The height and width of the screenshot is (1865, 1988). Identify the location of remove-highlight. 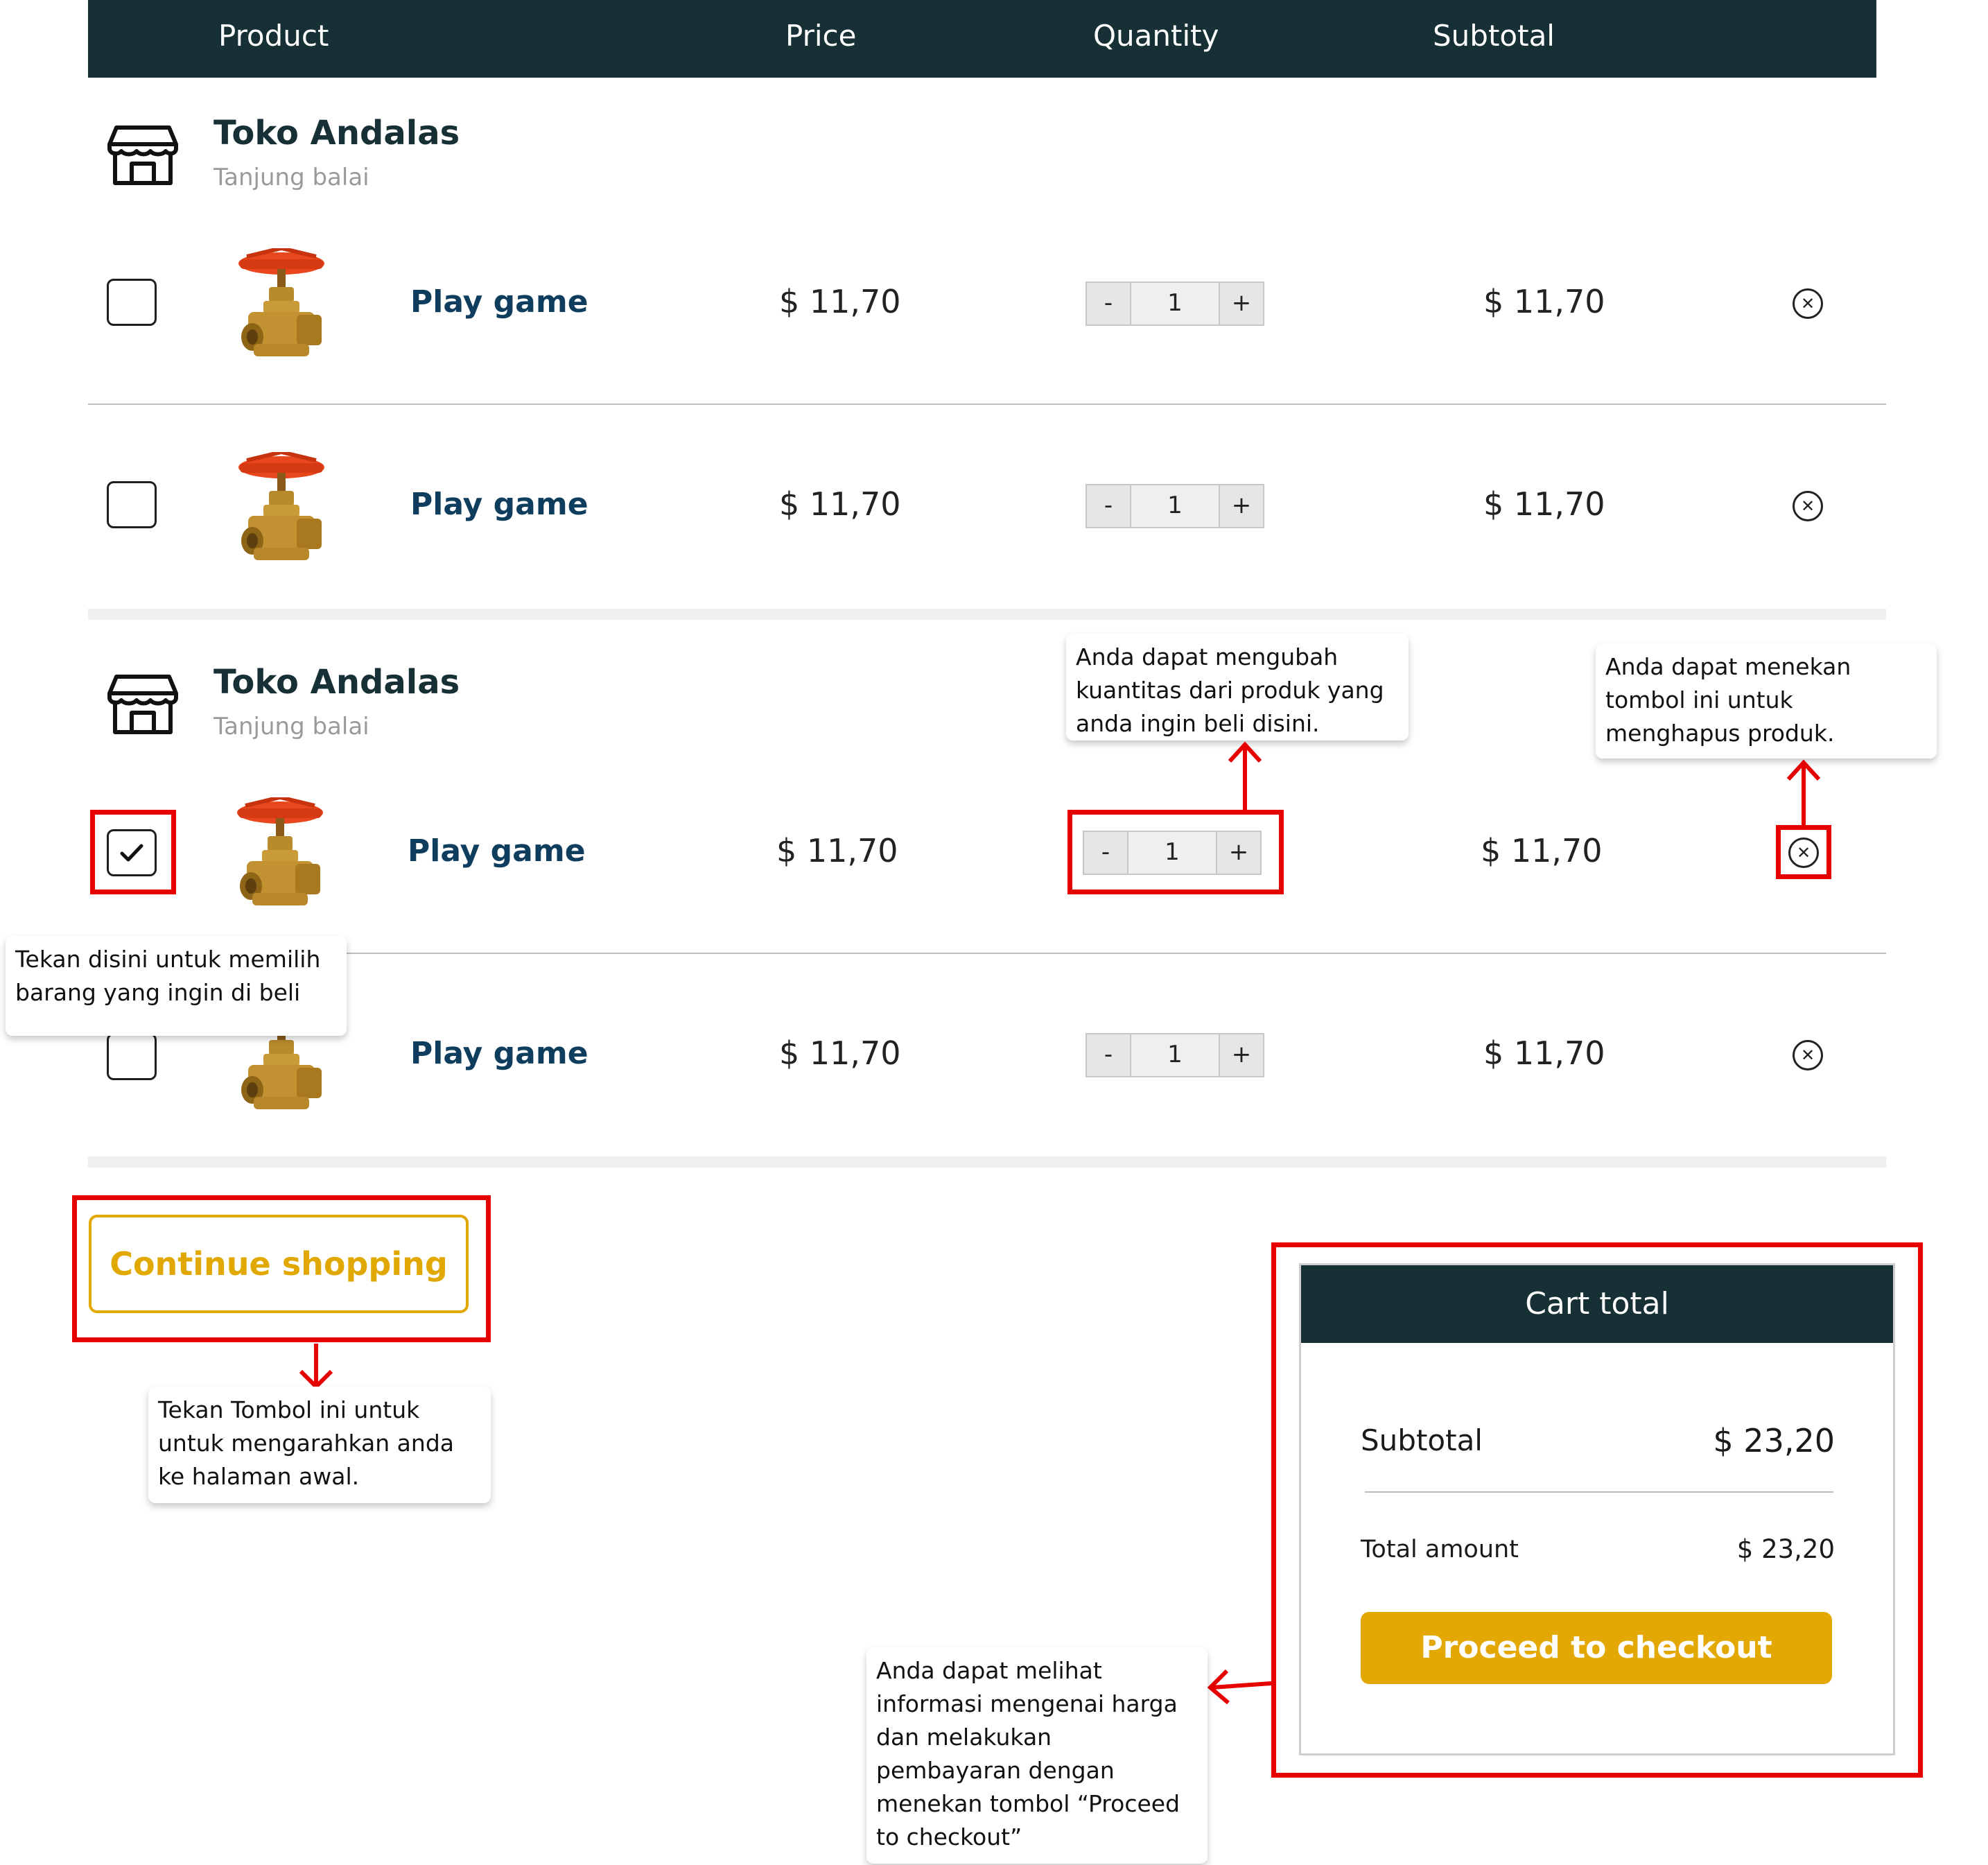
(1803, 852).